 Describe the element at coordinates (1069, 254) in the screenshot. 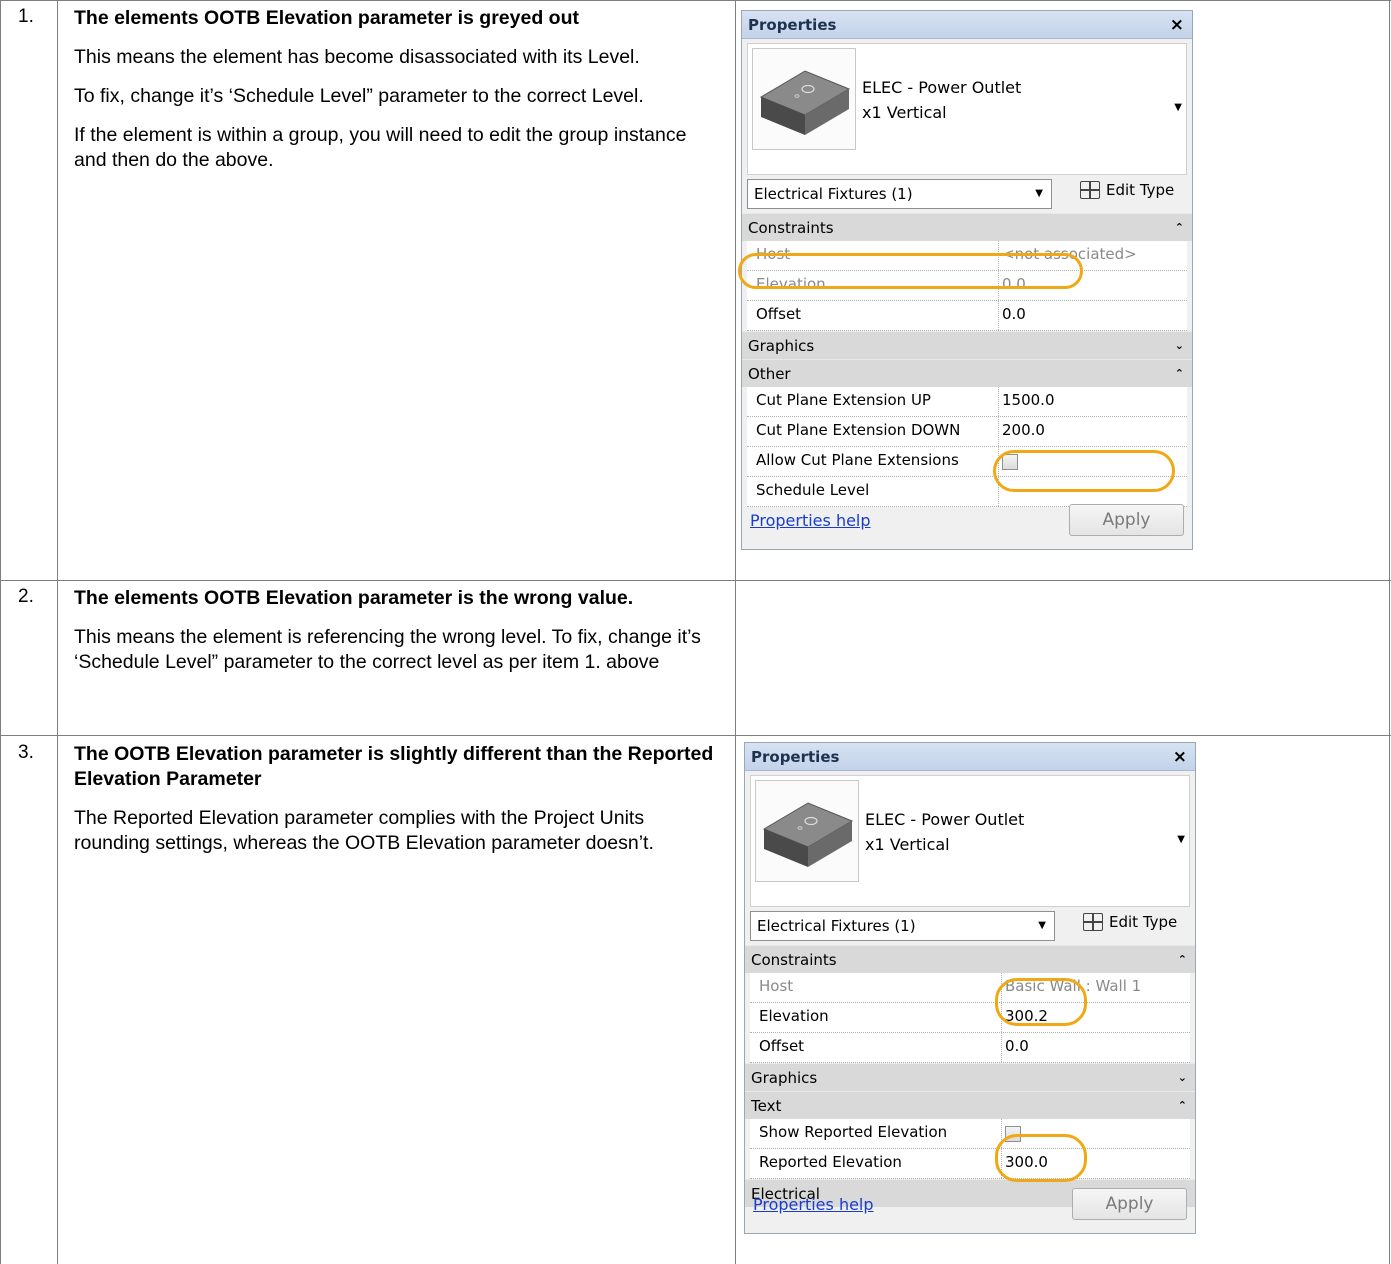

I see `property-value: <not associated>` at that location.